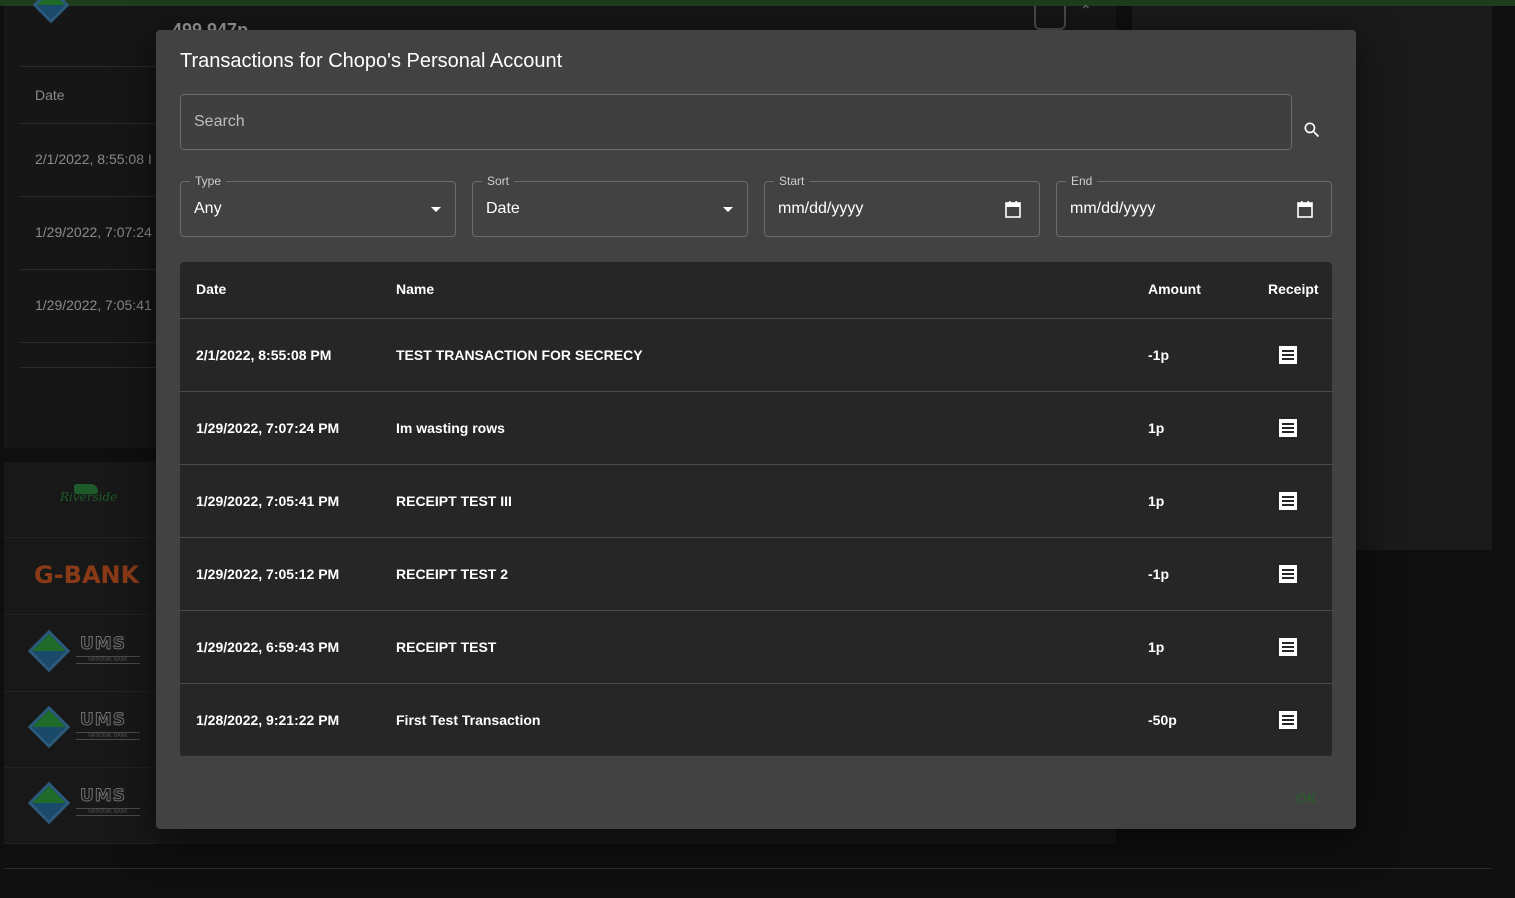 Image resolution: width=1515 pixels, height=898 pixels. I want to click on amount-column-header: Amount, so click(1174, 289).